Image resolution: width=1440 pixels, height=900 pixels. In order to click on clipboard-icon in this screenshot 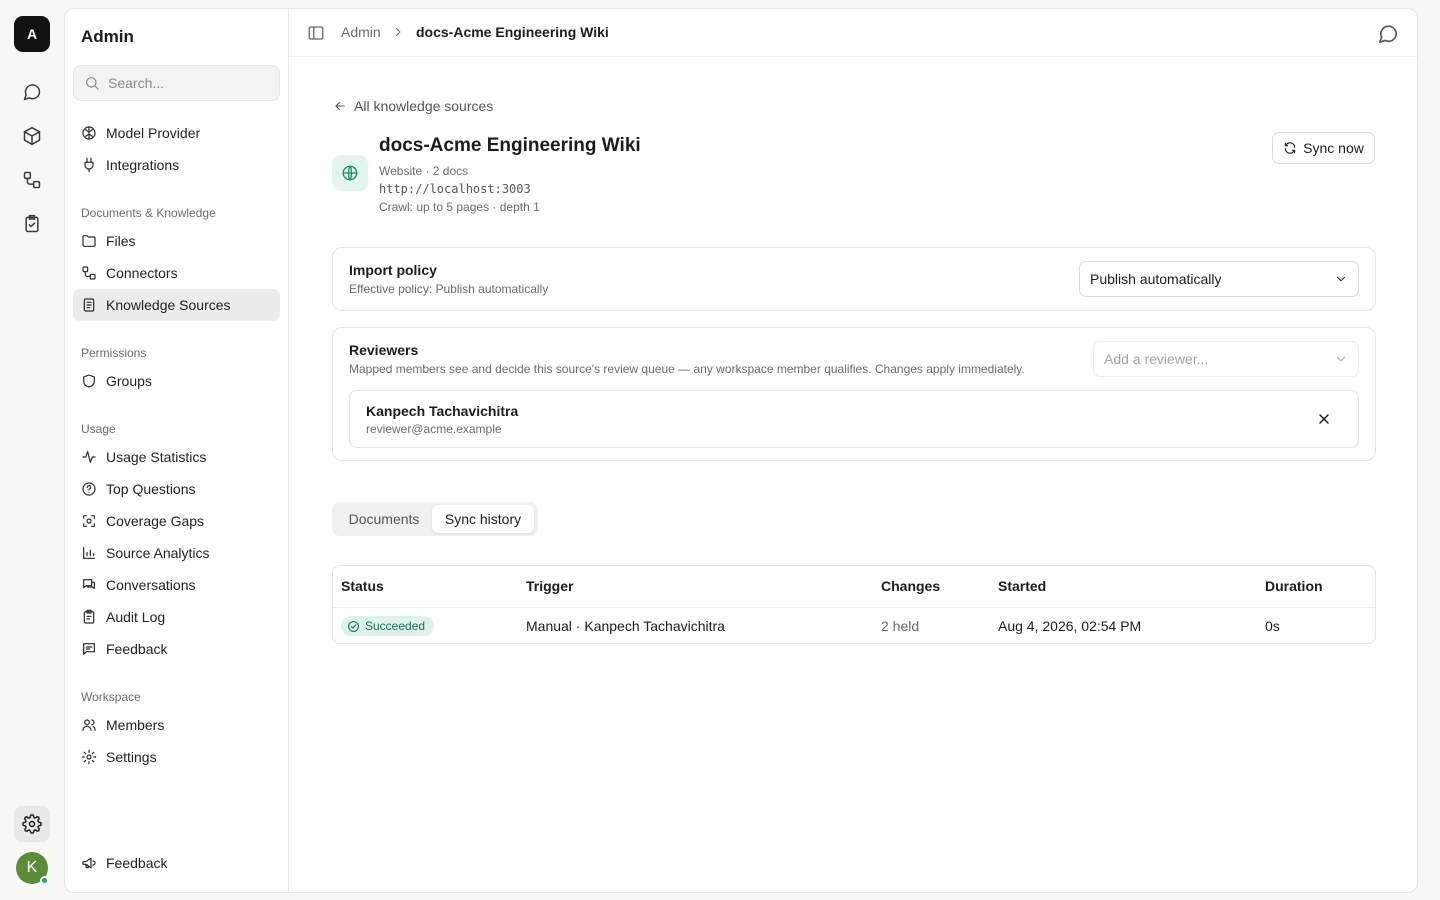, I will do `click(89, 616)`.